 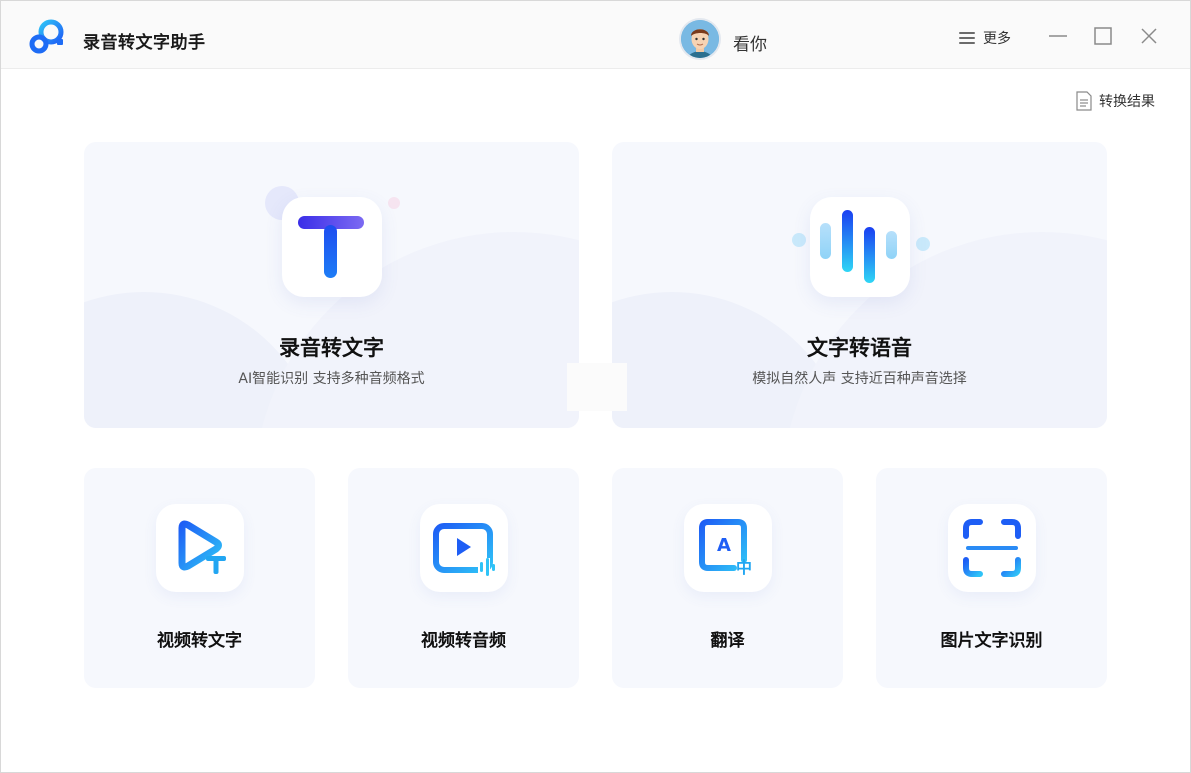 I want to click on maximize-icon, so click(x=1103, y=36).